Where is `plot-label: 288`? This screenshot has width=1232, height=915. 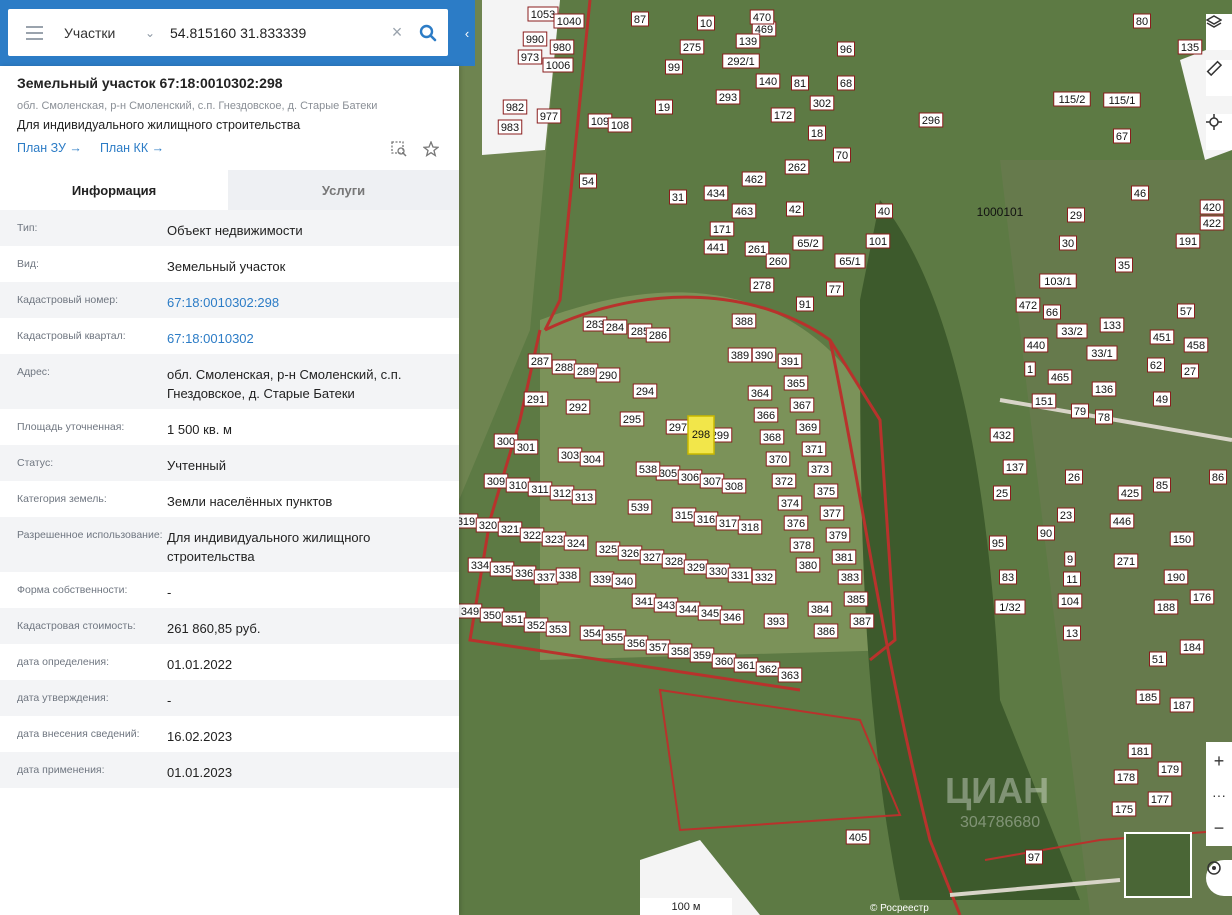
plot-label: 288 is located at coordinates (564, 367).